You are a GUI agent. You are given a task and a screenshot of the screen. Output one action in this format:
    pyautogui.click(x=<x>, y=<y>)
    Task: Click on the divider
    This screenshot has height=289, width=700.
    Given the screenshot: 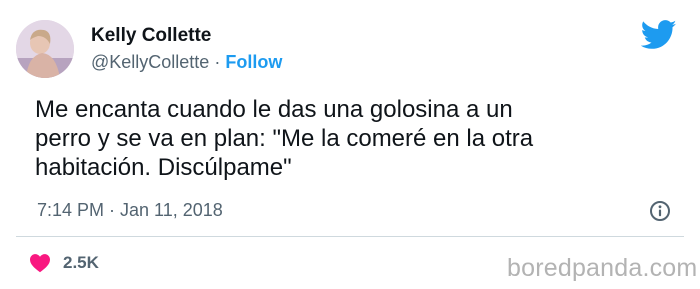 What is the action you would take?
    pyautogui.click(x=350, y=236)
    